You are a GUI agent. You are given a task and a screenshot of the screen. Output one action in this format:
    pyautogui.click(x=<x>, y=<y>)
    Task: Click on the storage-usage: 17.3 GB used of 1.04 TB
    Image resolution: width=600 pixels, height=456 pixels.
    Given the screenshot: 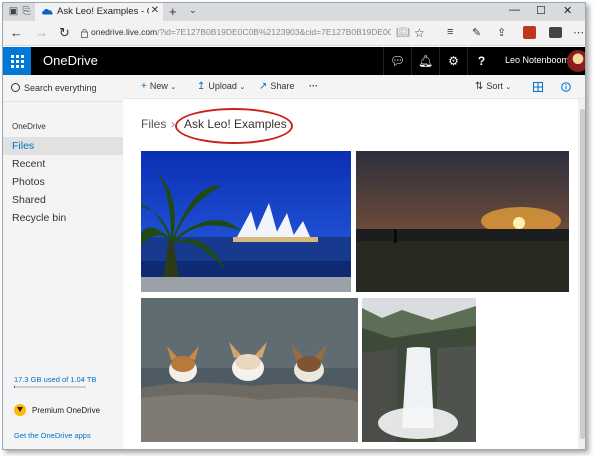 What is the action you would take?
    pyautogui.click(x=55, y=379)
    